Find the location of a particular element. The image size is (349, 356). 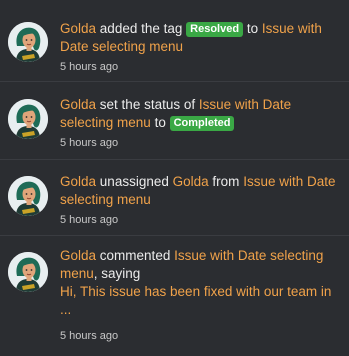

connector-text: from is located at coordinates (226, 181).